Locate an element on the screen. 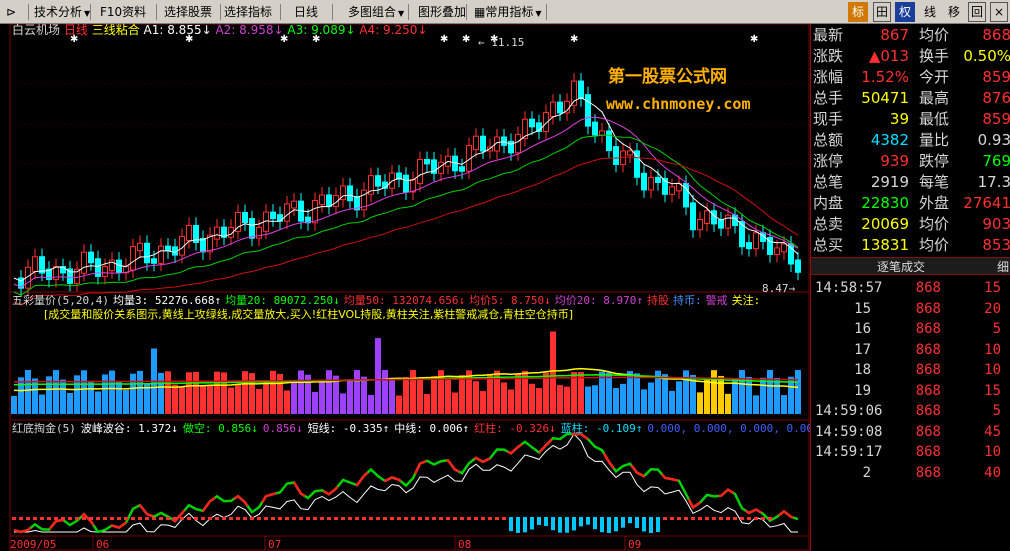 The image size is (1010, 551). trade-row: 14:59:08 868 45 is located at coordinates (910, 432).